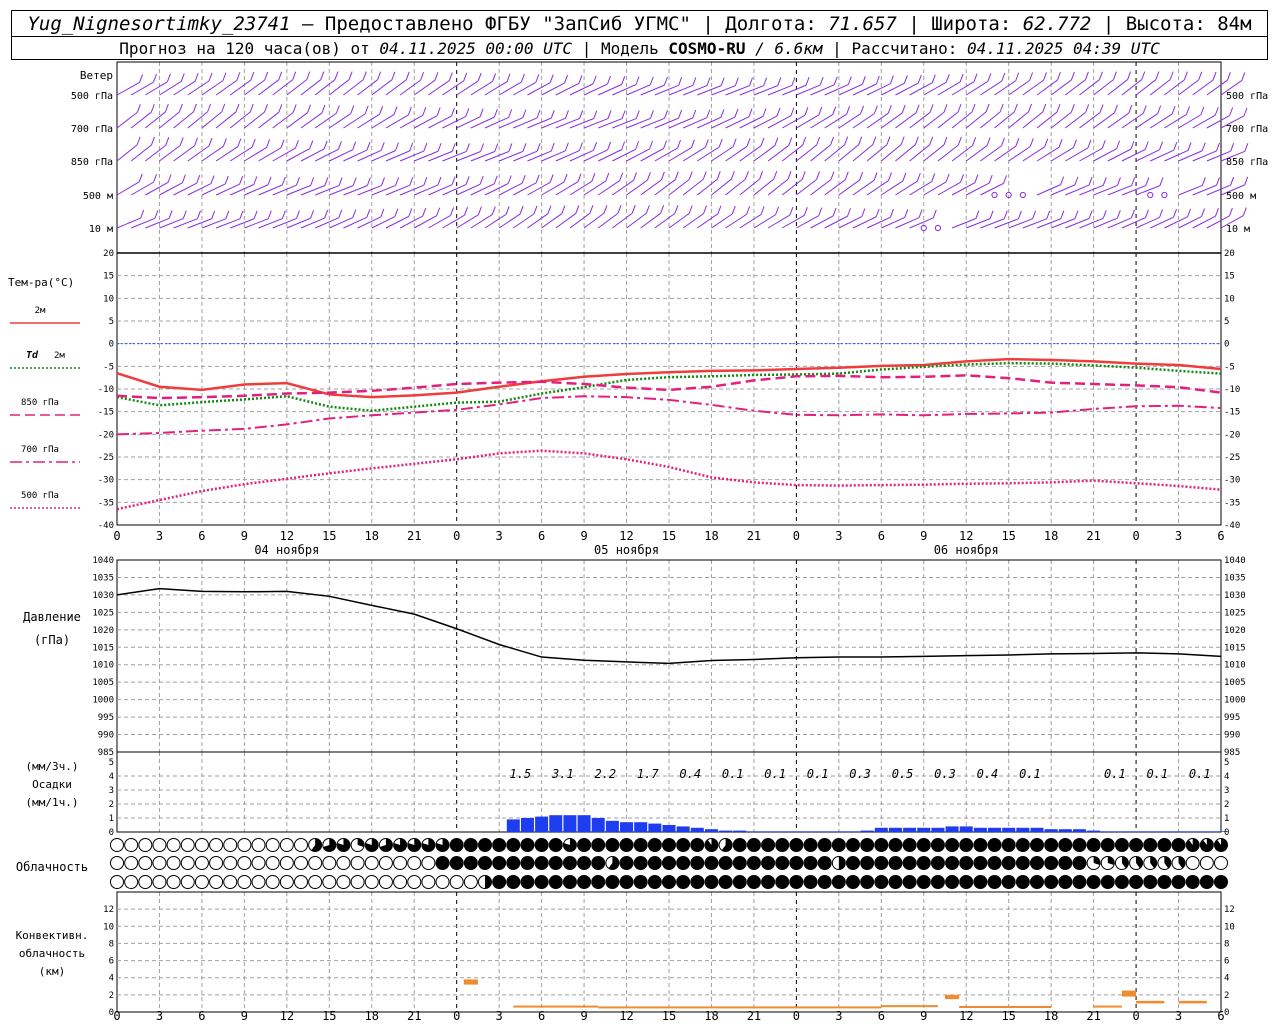 This screenshot has width=1280, height=1024. What do you see at coordinates (40, 311) in the screenshot?
I see `legend-label: 2м` at bounding box center [40, 311].